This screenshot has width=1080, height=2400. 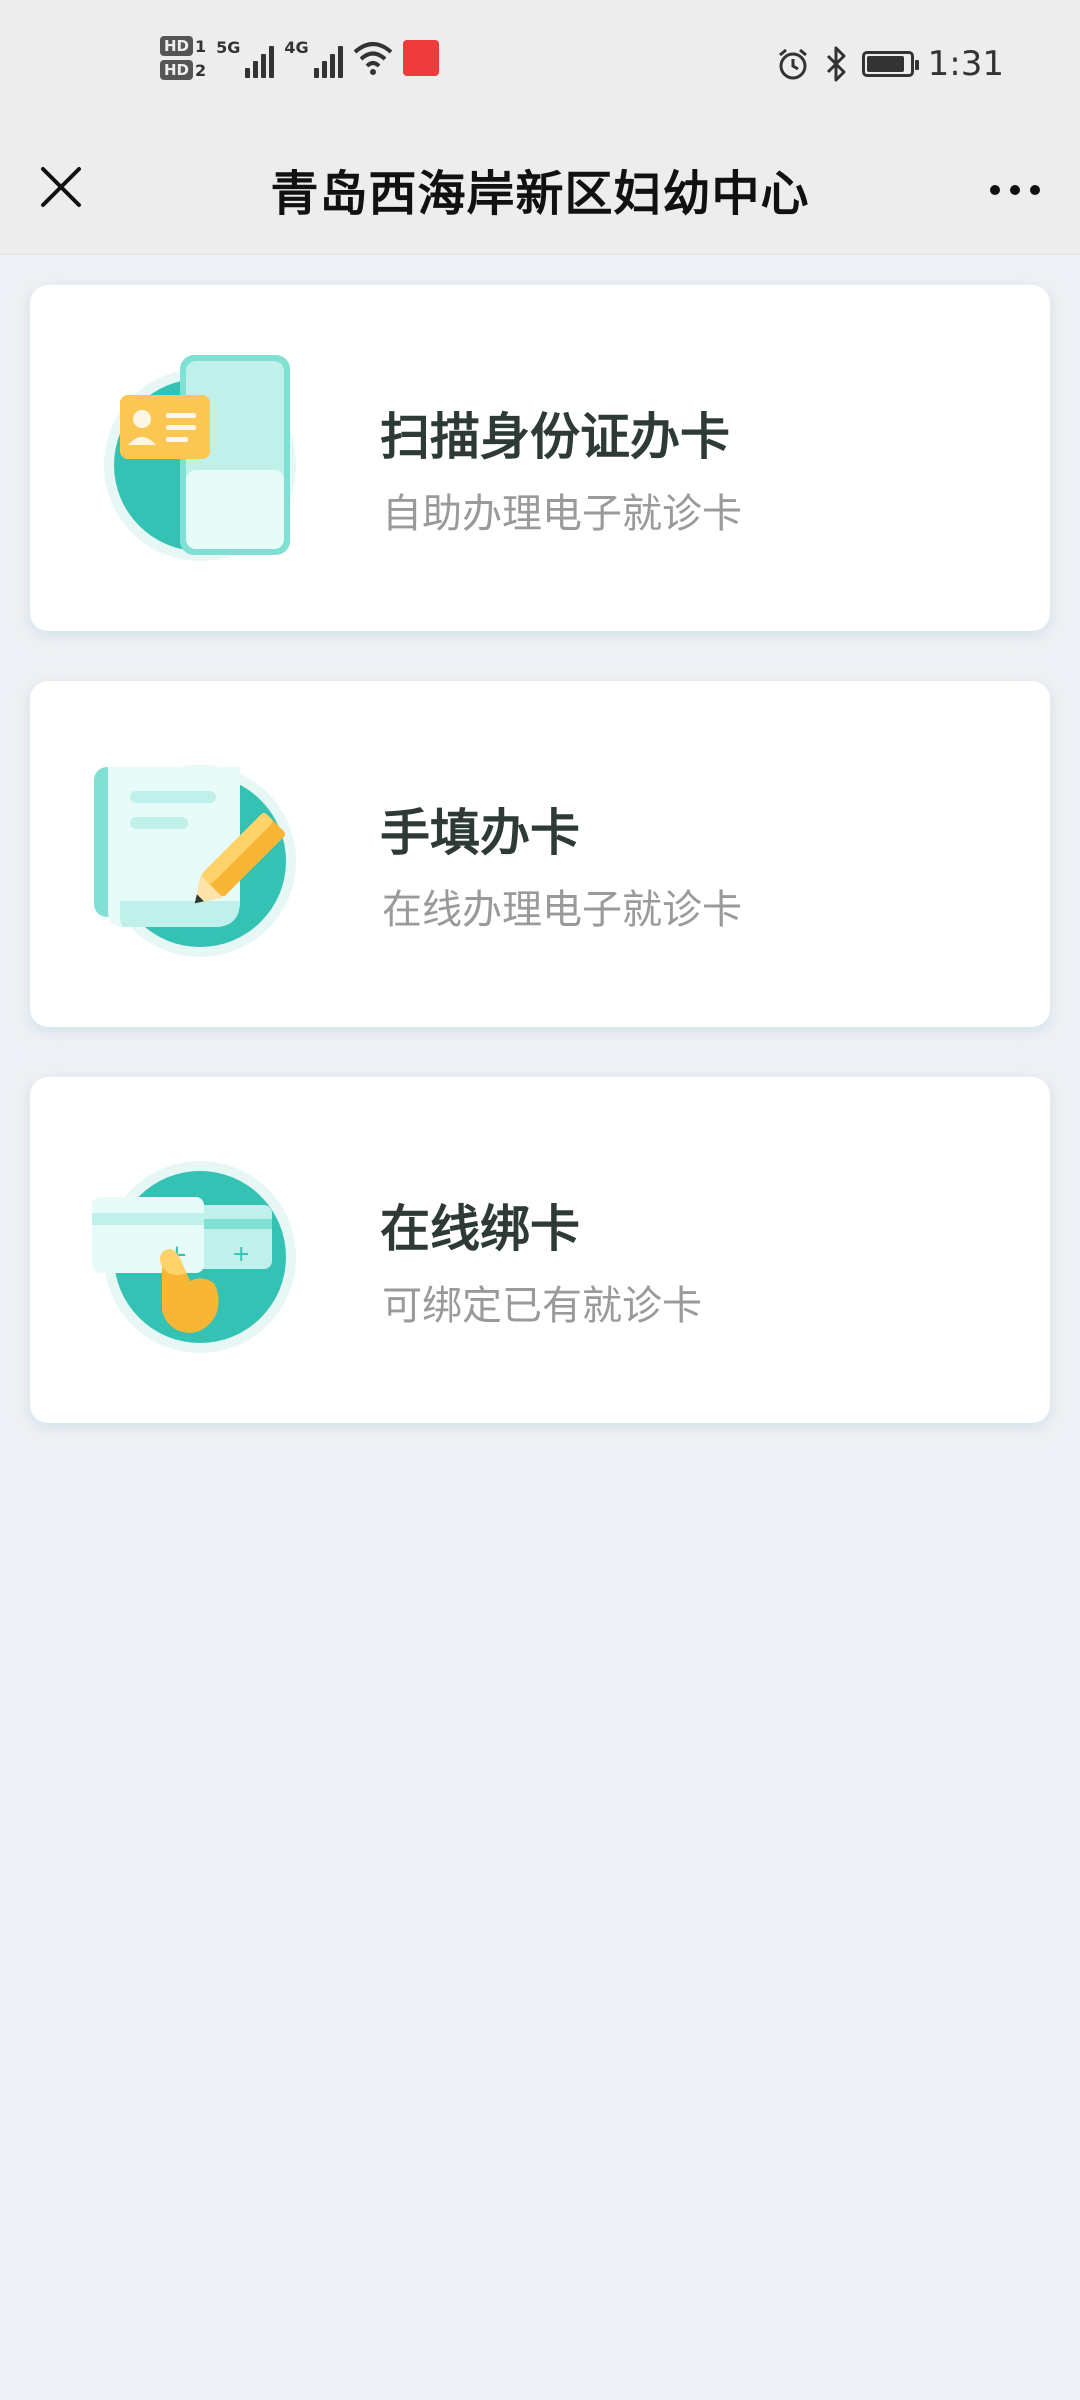 I want to click on signal-5g-icon: 5G, so click(x=245, y=58).